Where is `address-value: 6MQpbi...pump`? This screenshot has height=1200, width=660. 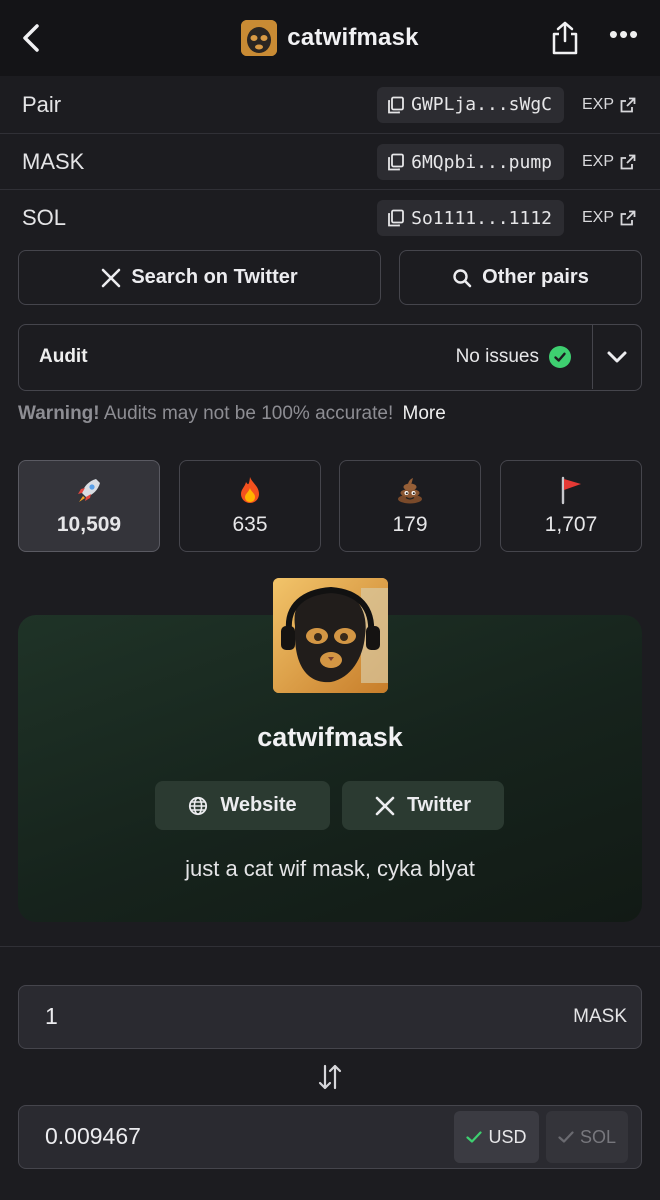
address-value: 6MQpbi...pump is located at coordinates (481, 162).